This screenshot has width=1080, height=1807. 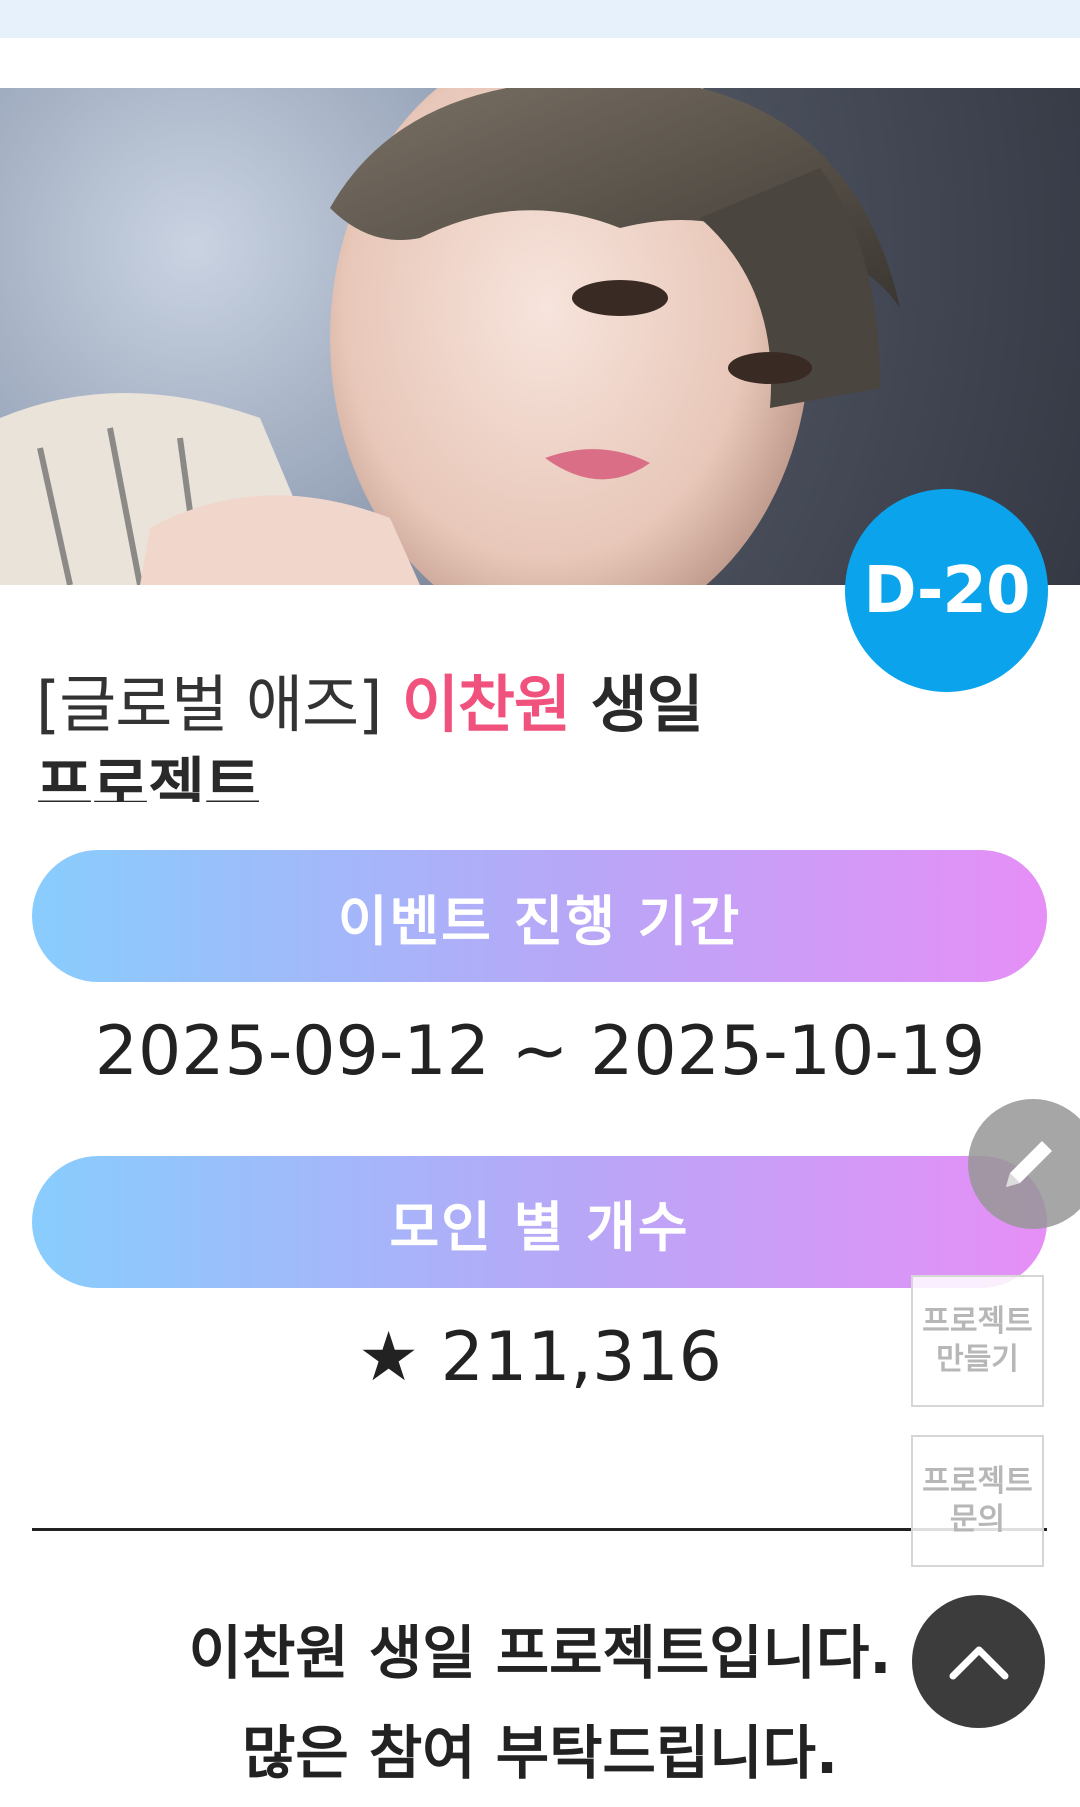 I want to click on d-day-badge: D-20, so click(x=946, y=590).